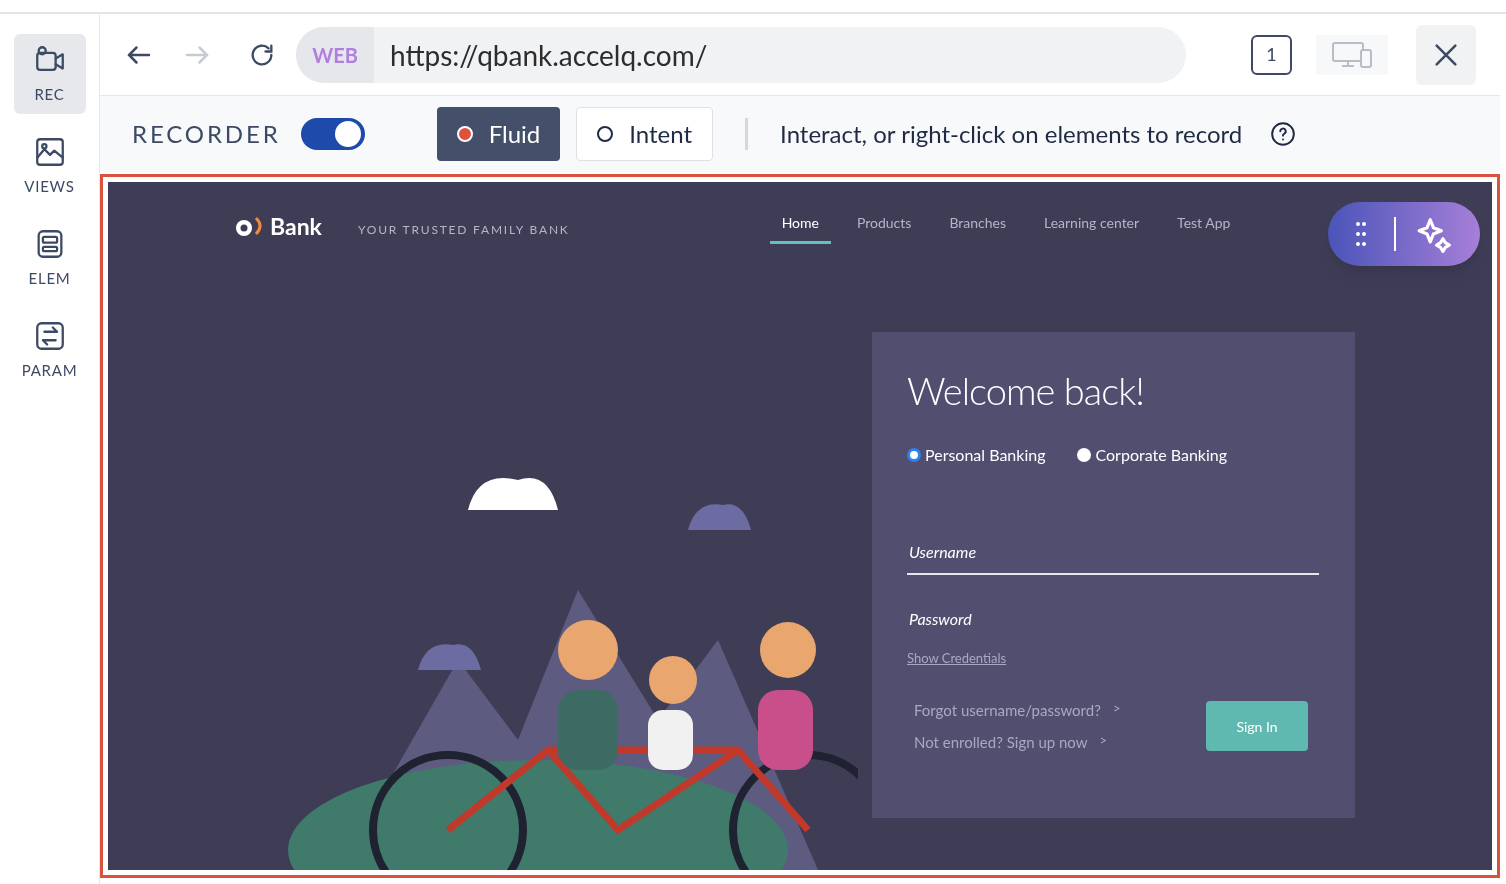 The height and width of the screenshot is (884, 1506). Describe the element at coordinates (645, 134) in the screenshot. I see `mode-button: Intent` at that location.